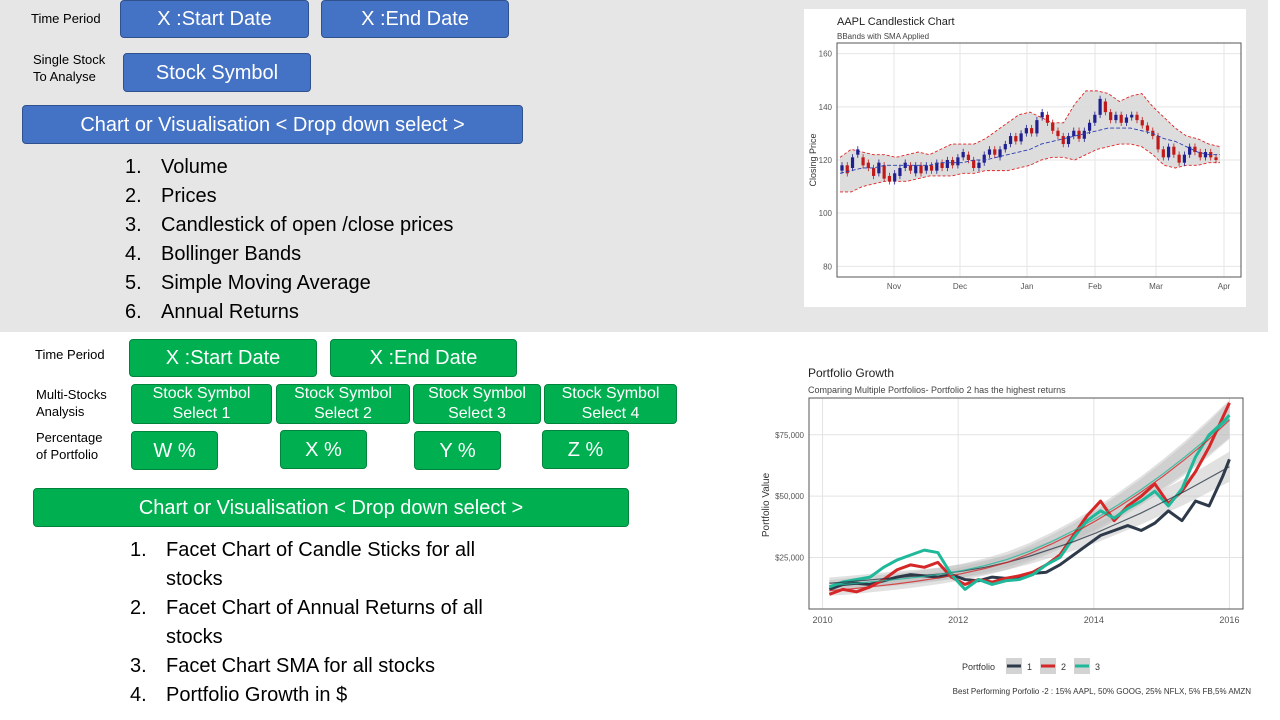  I want to click on end-date-button-2: X :End Date, so click(423, 358).